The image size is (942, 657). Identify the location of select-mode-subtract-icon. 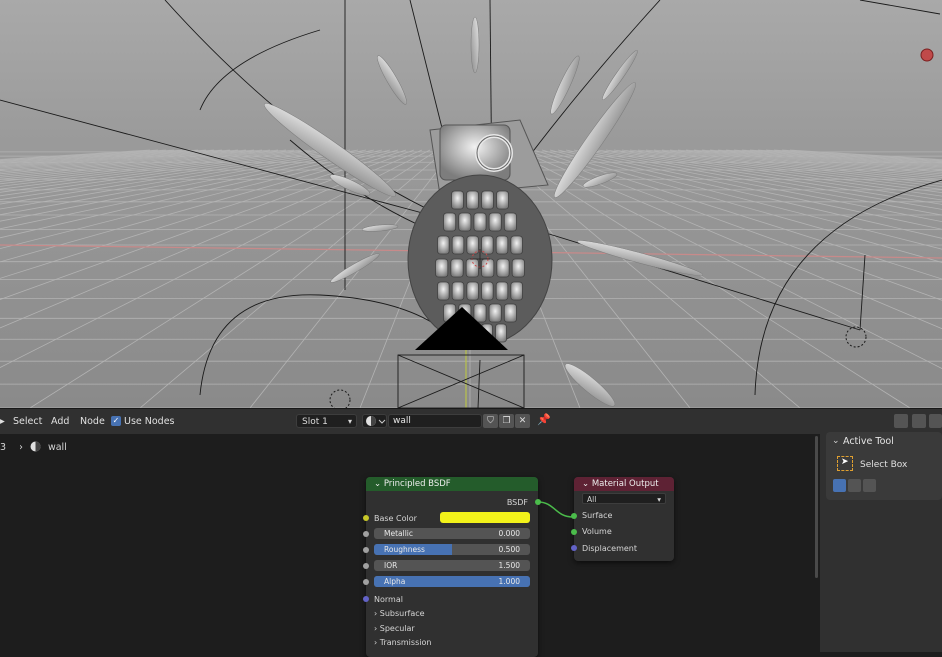
(869, 485).